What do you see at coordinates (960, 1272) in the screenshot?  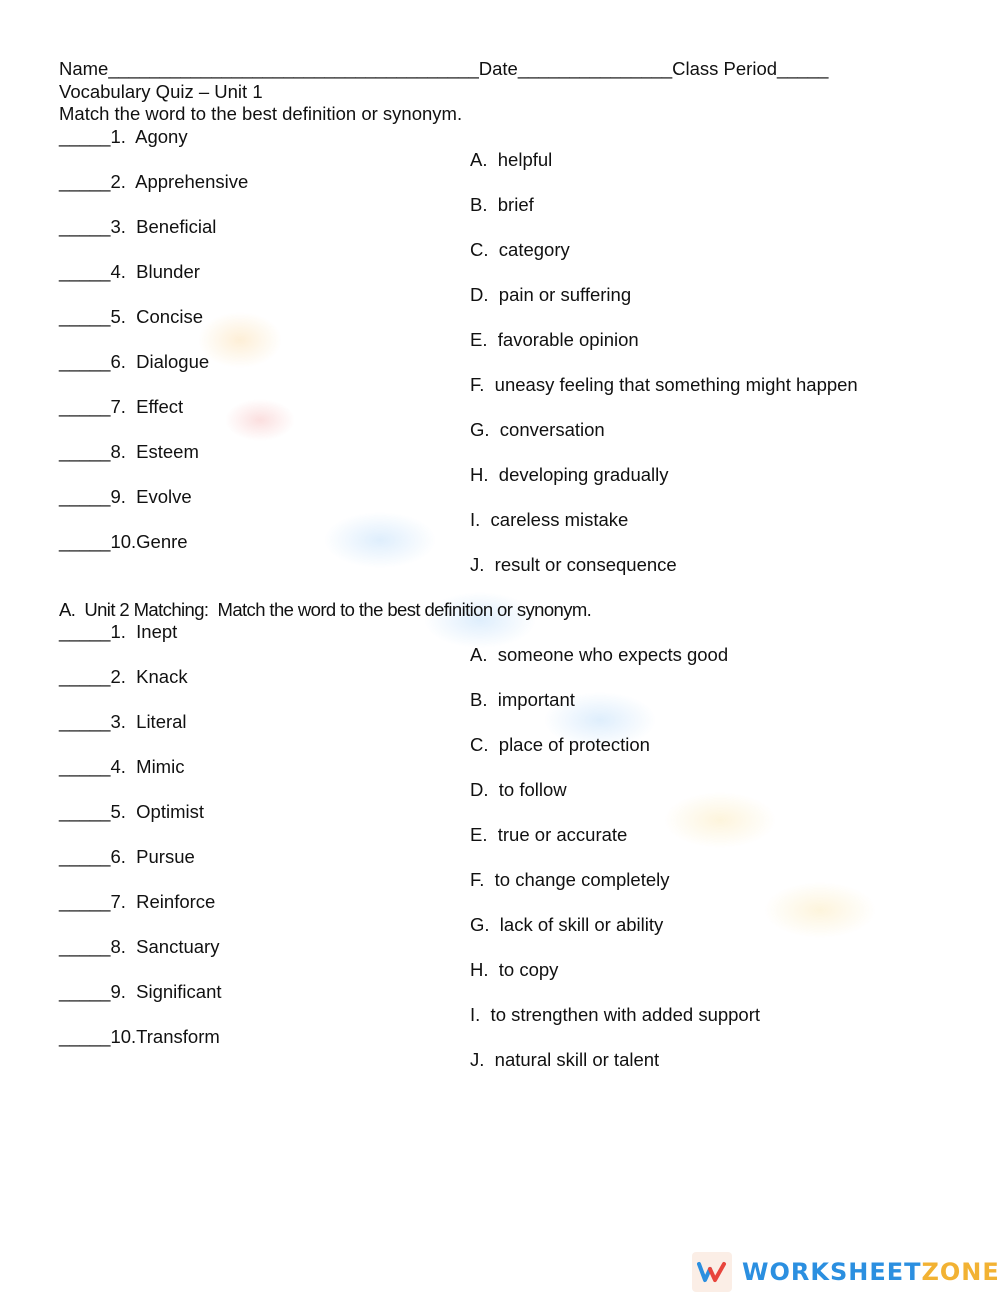 I see `logo-text-zone: ZONE` at bounding box center [960, 1272].